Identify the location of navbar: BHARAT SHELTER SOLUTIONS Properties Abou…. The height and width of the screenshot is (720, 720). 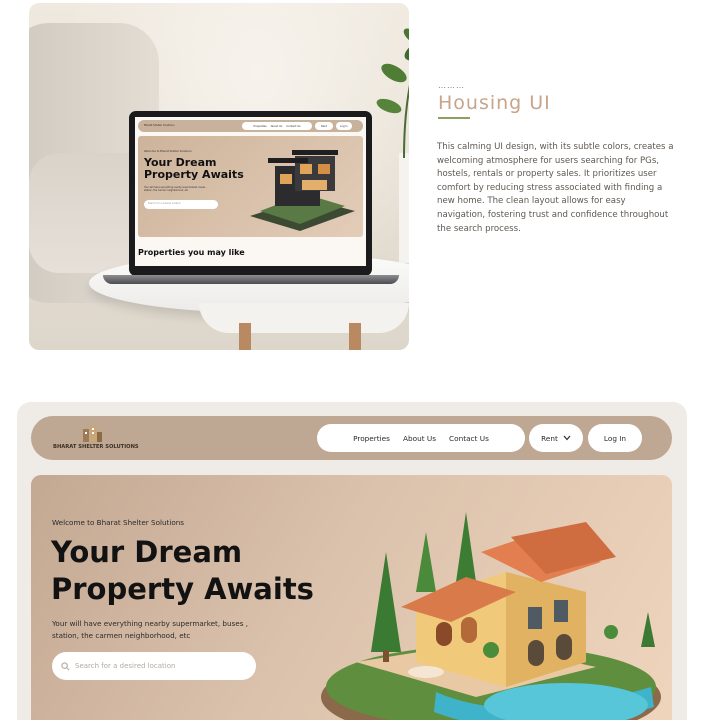
(351, 438).